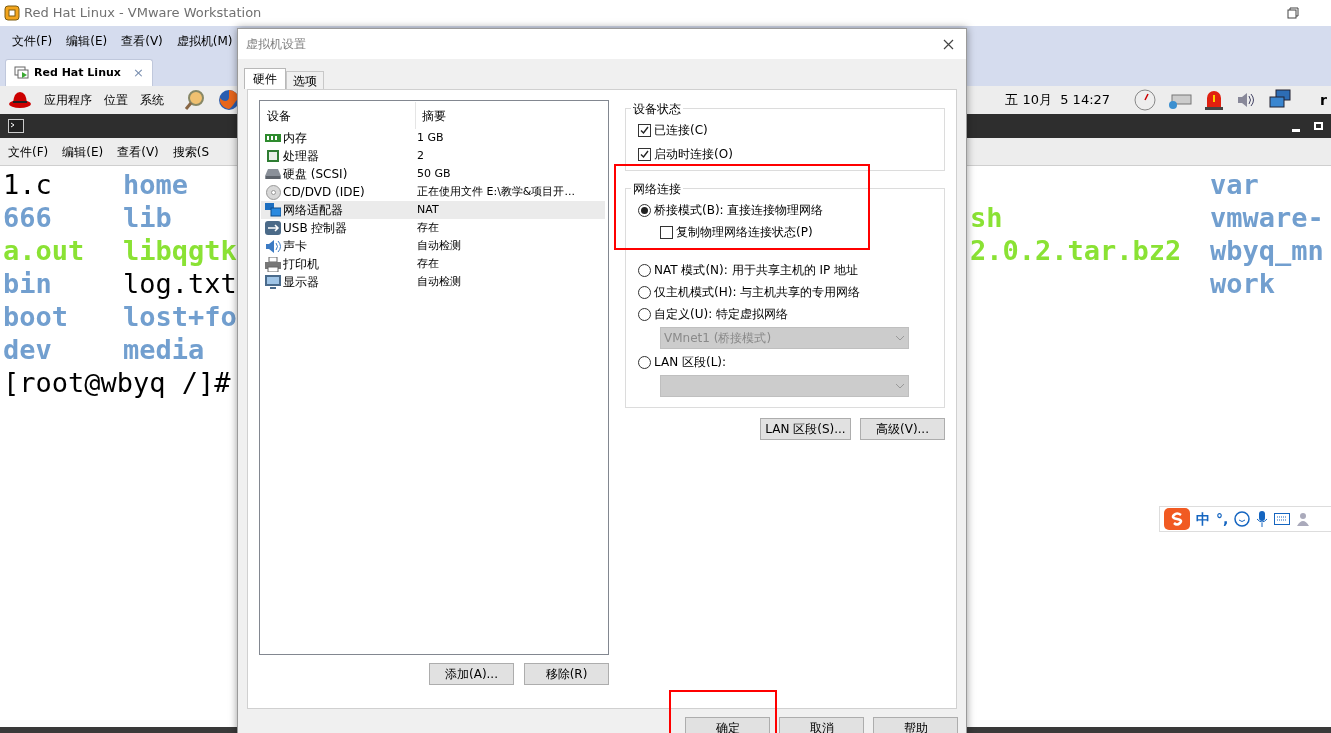 The height and width of the screenshot is (733, 1331). Describe the element at coordinates (1058, 100) in the screenshot. I see `panel-clock: 五 10月 5 14:27` at that location.